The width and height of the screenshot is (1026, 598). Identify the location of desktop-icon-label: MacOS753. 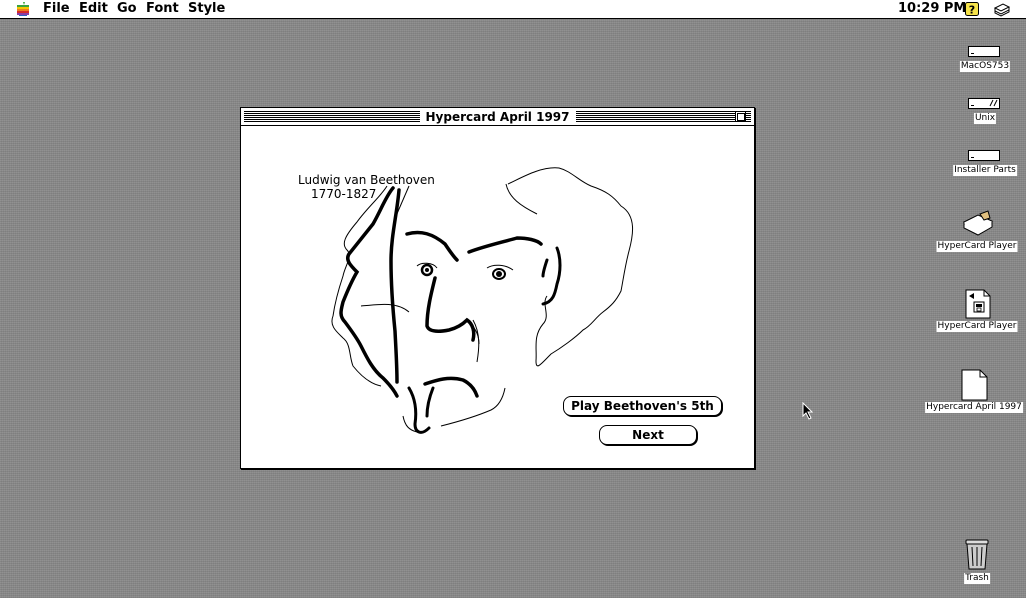
(985, 66).